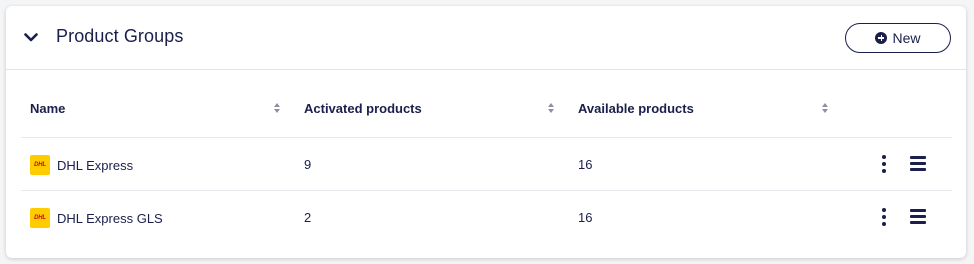 This screenshot has height=264, width=974. What do you see at coordinates (120, 36) in the screenshot?
I see `page-title: Product Groups` at bounding box center [120, 36].